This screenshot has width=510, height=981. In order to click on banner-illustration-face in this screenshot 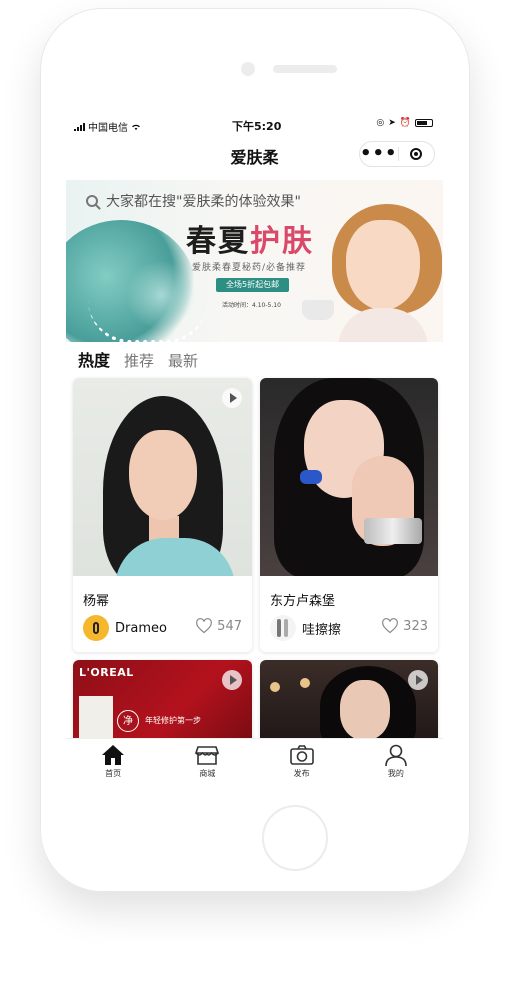, I will do `click(383, 265)`.